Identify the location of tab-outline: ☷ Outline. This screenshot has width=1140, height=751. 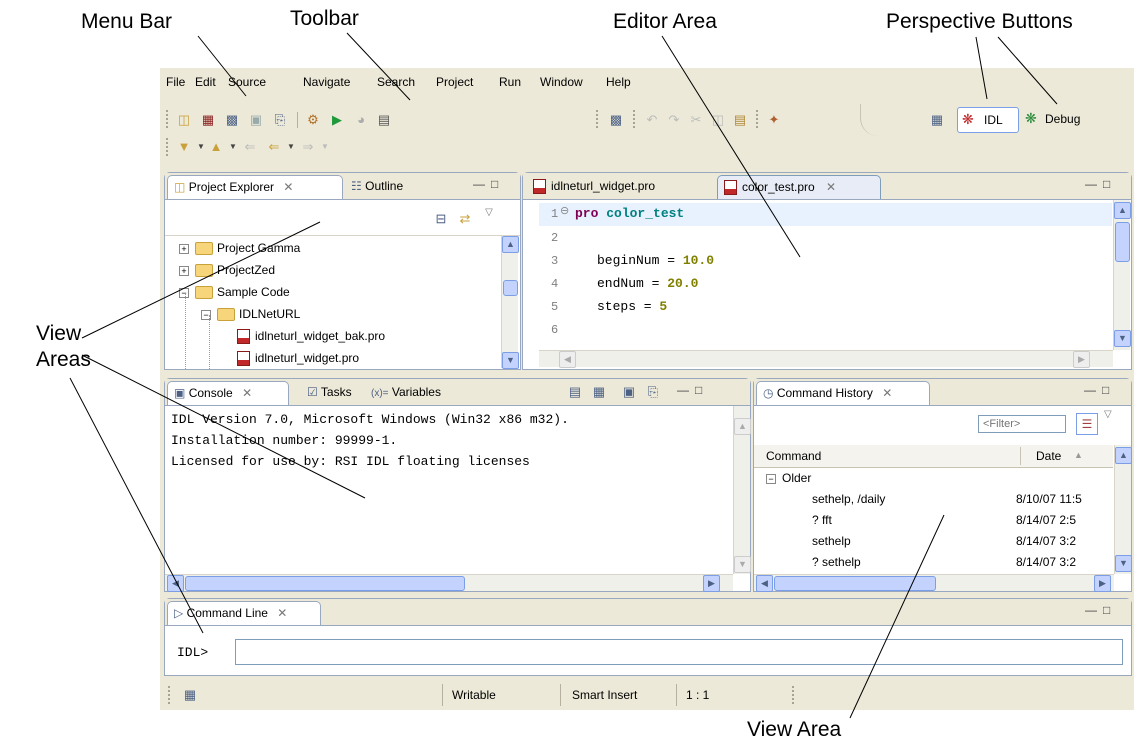
(377, 186).